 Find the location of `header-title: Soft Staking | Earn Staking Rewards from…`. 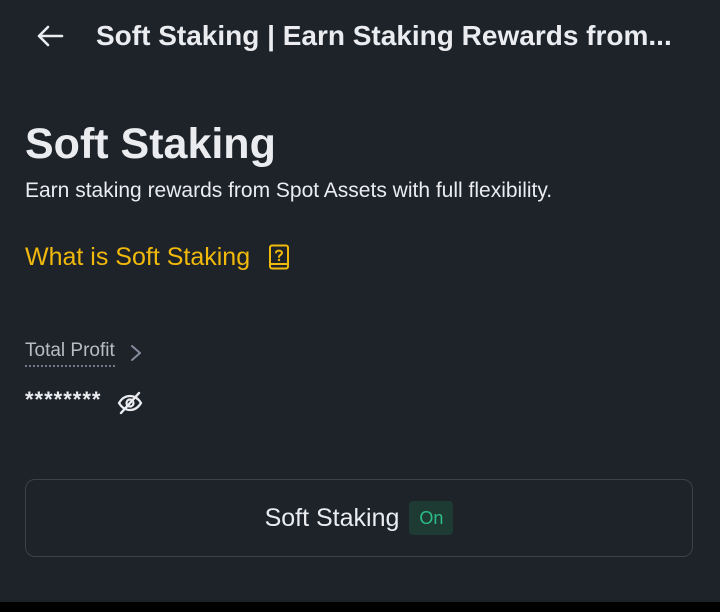

header-title: Soft Staking | Earn Staking Rewards from… is located at coordinates (384, 35).